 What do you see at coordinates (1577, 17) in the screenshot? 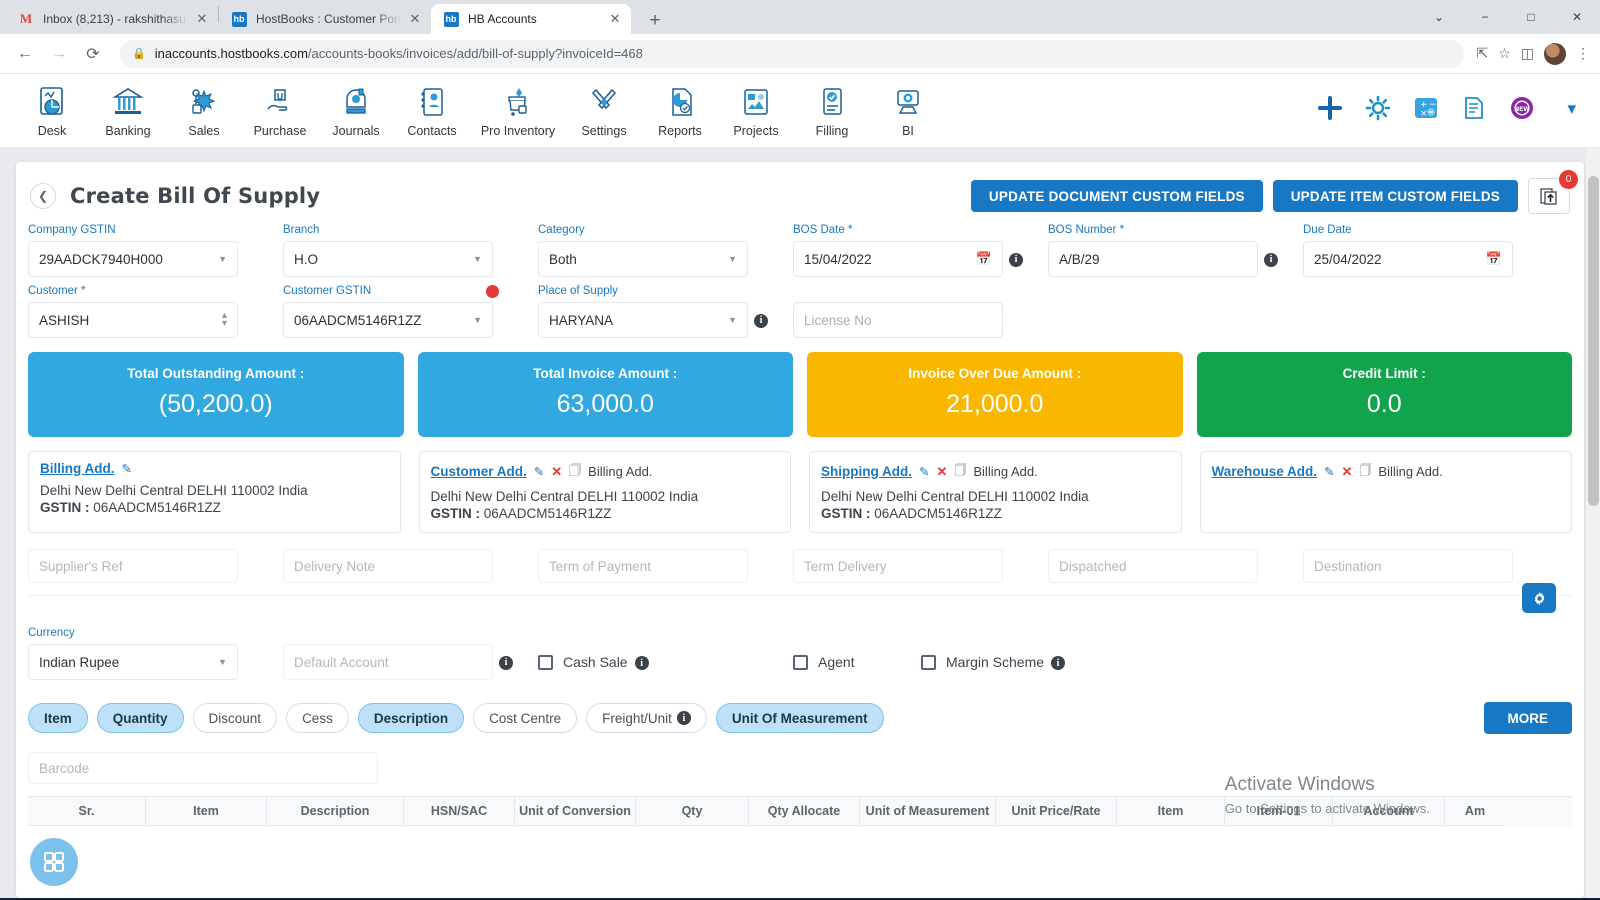
I see `close-window-button: ✕` at bounding box center [1577, 17].